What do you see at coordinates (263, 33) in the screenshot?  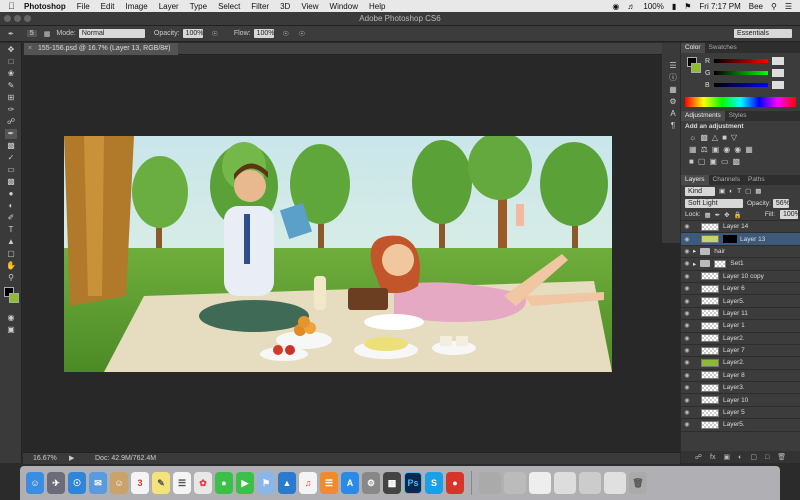 I see `flow-field: 100%` at bounding box center [263, 33].